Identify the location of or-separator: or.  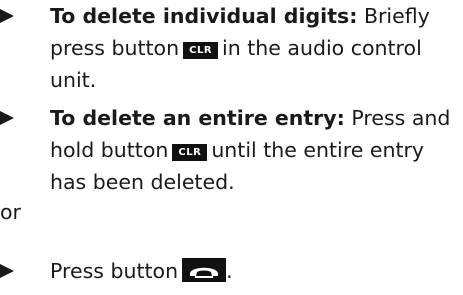
(10, 212).